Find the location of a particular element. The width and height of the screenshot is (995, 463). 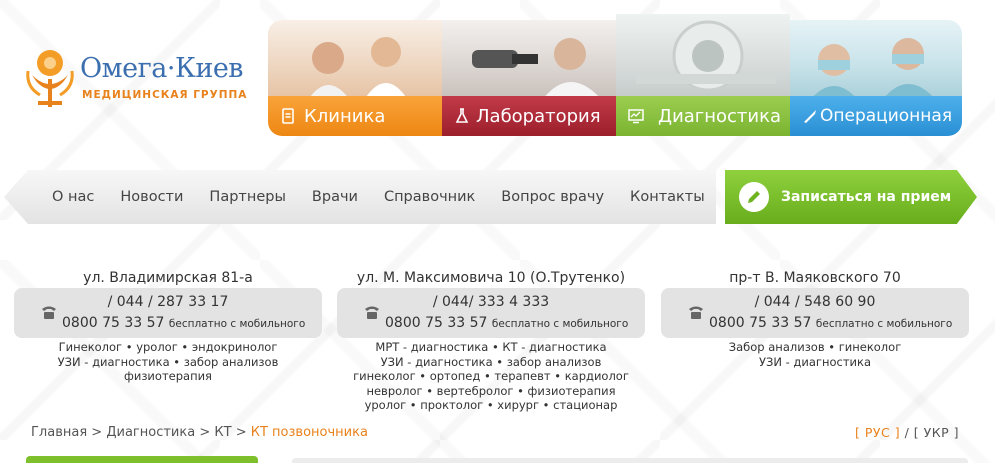

monitor-icon is located at coordinates (636, 116).